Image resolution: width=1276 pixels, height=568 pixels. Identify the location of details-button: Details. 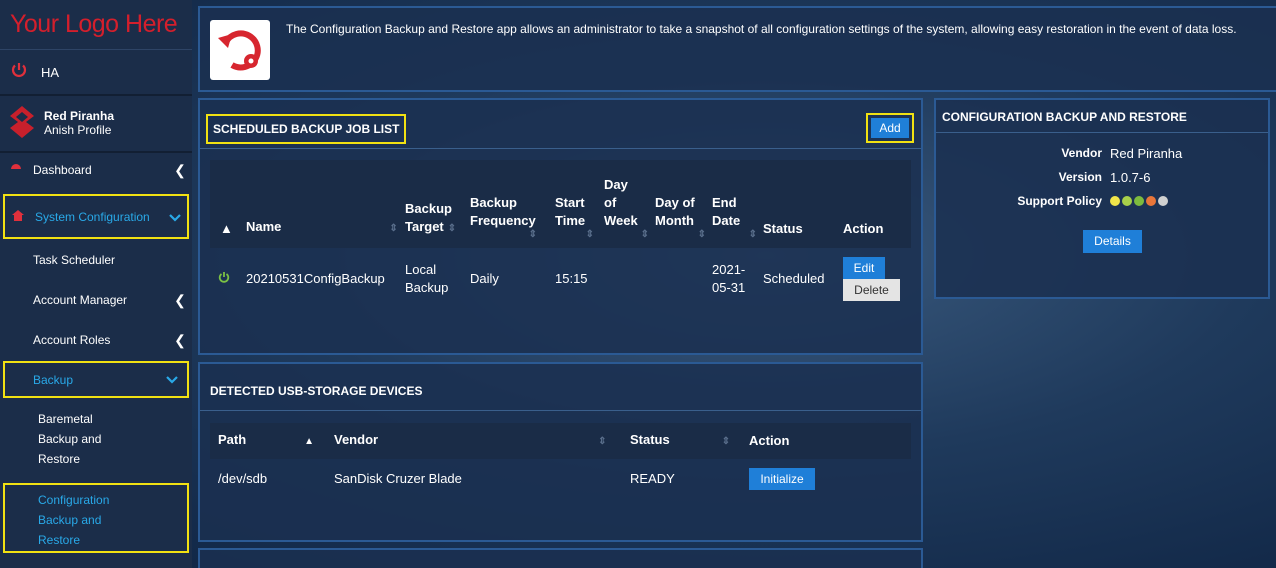
(1112, 241).